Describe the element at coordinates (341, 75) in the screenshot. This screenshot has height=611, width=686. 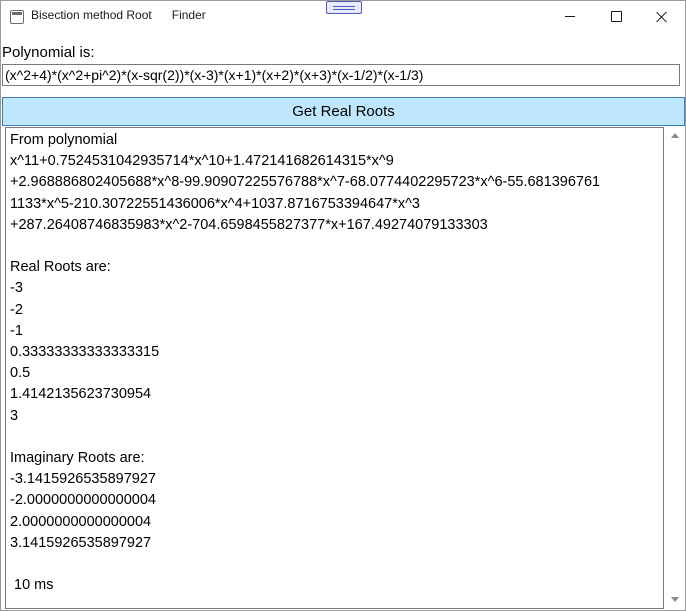
I see `polynomial-input` at that location.